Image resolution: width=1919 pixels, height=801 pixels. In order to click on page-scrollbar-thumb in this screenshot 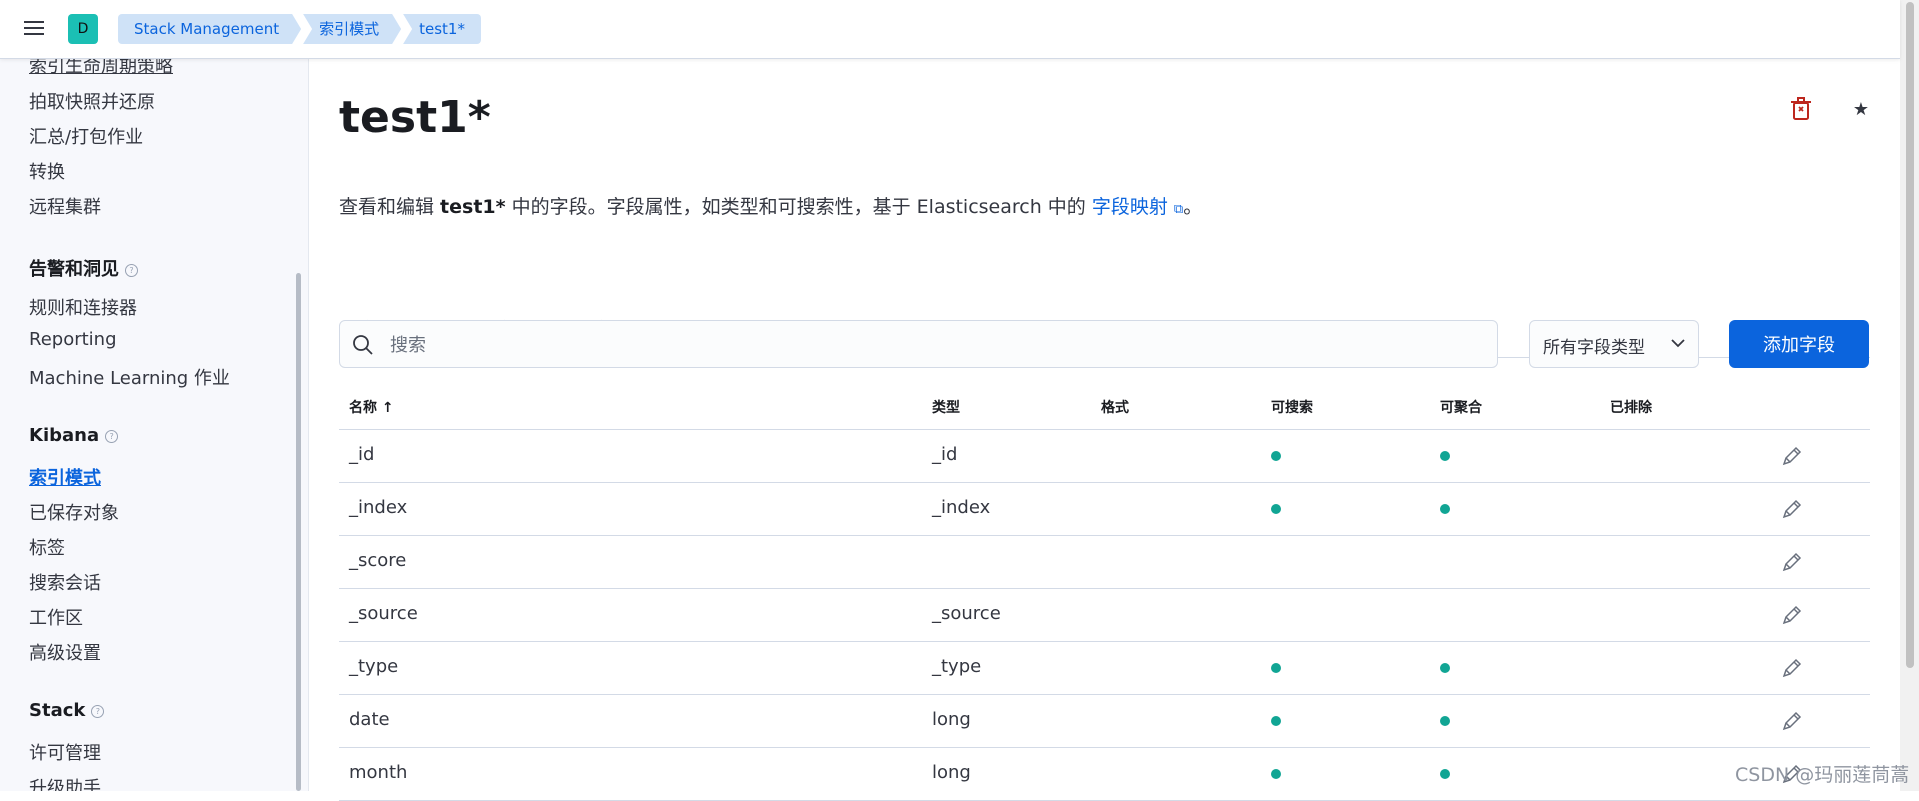, I will do `click(1910, 335)`.